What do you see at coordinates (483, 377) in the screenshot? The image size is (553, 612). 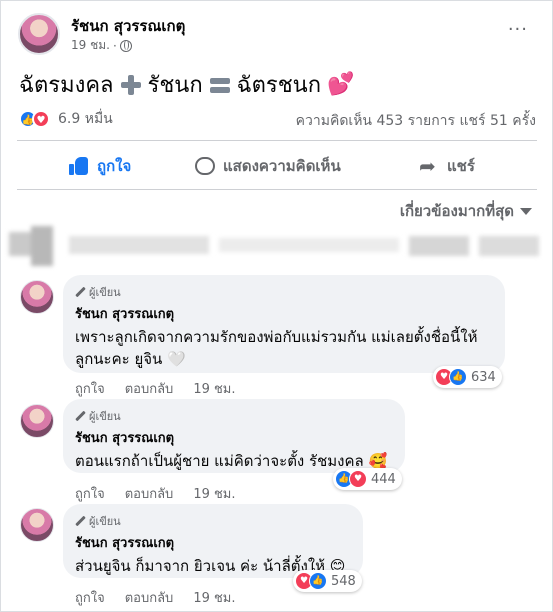 I see `comment-reaction-count: 634` at bounding box center [483, 377].